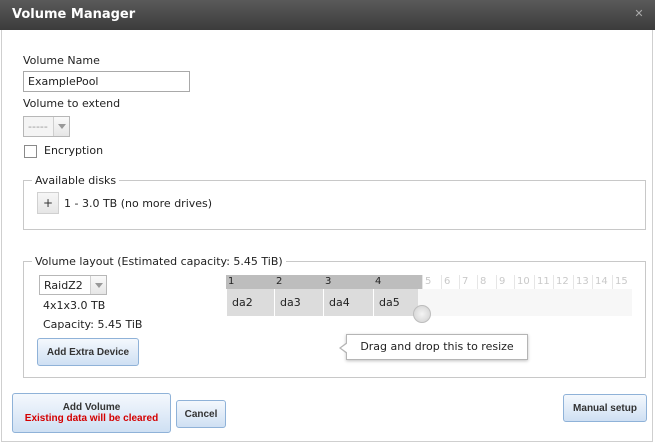 The width and height of the screenshot is (655, 444). I want to click on volume-name-label: Volume Name, so click(61, 60).